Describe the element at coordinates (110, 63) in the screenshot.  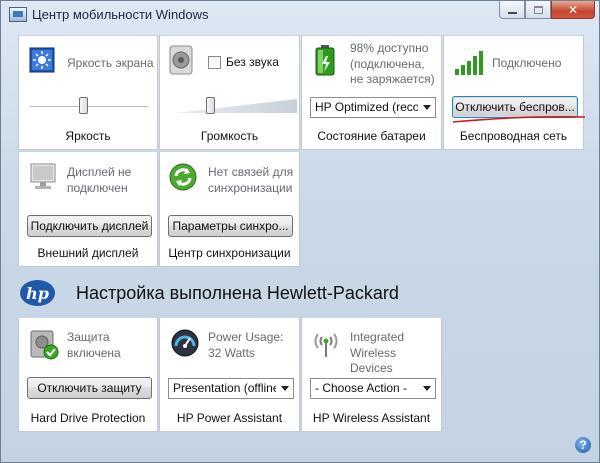
I see `brightness-text: Яркость экрана` at that location.